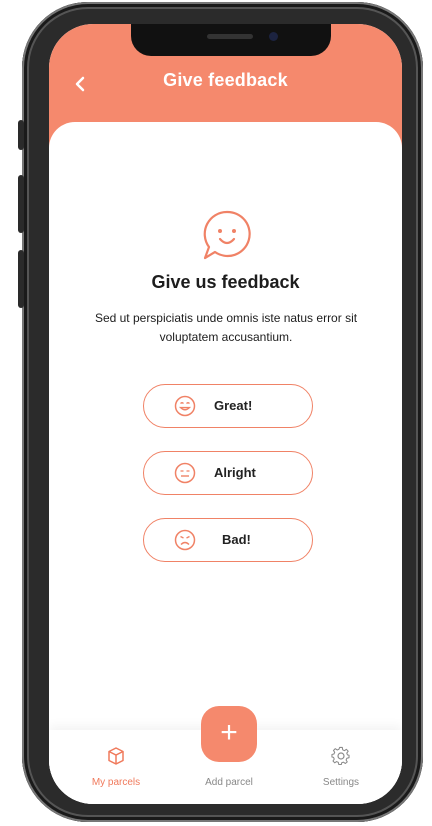 This screenshot has height=826, width=432. Describe the element at coordinates (21, 279) in the screenshot. I see `phone-volume-down-button` at that location.